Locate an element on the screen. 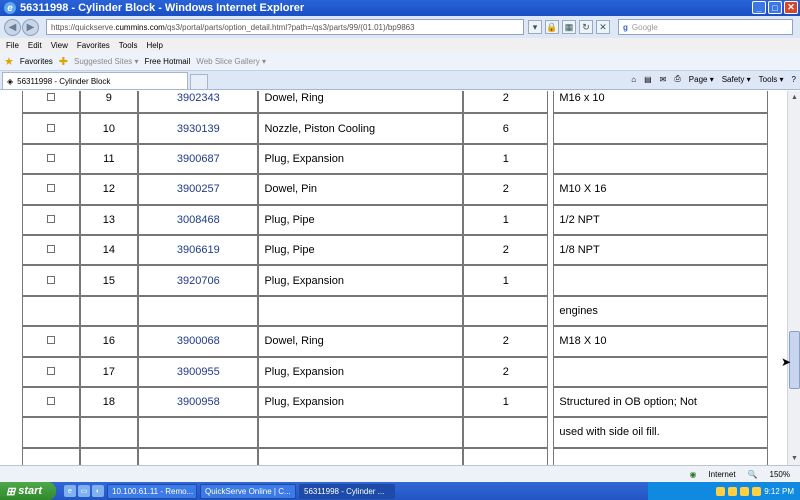 The image size is (800, 500). internet-zone-icon: ◉ is located at coordinates (693, 474).